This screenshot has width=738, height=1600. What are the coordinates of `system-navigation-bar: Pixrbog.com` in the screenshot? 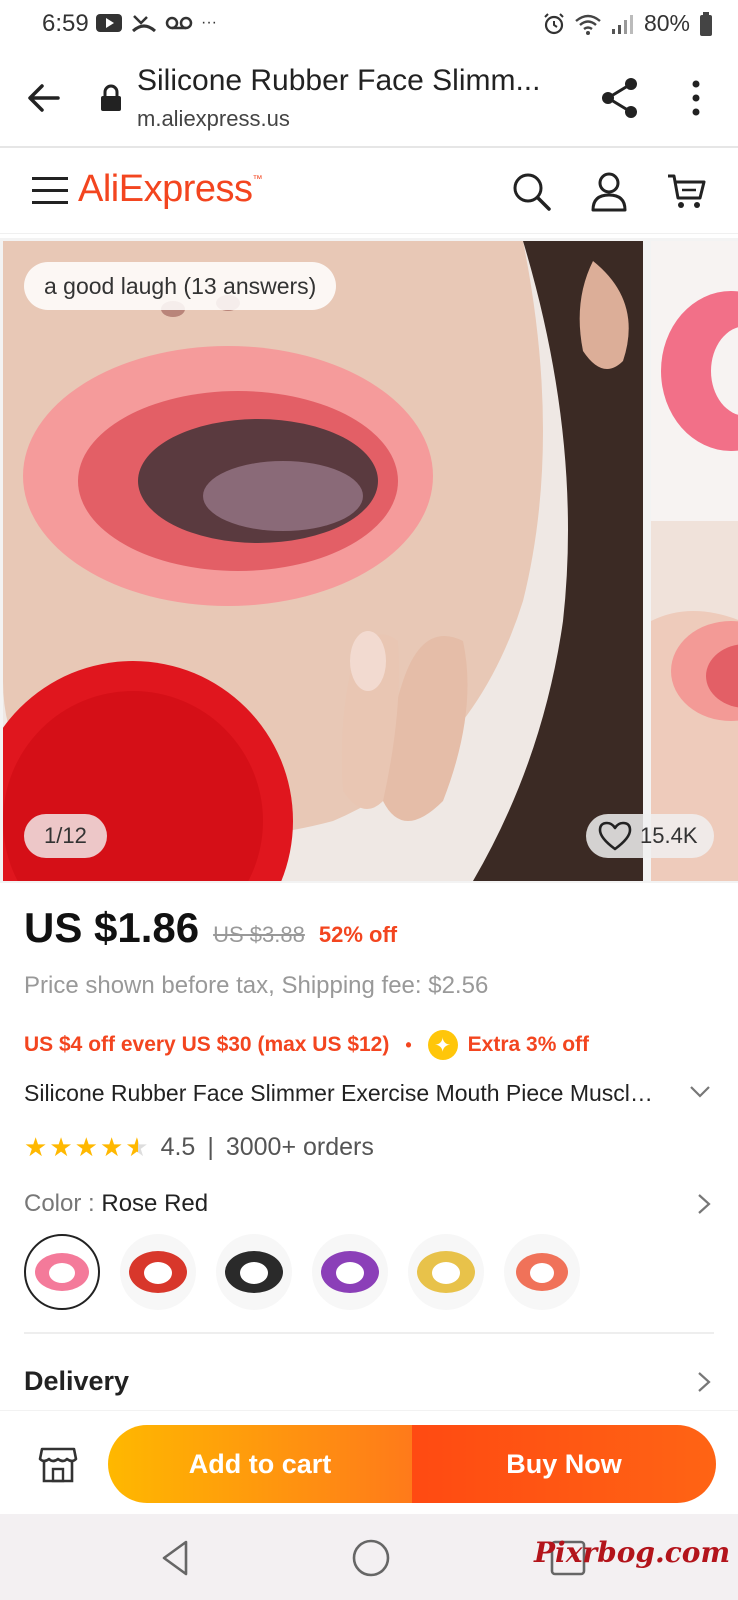 It's located at (369, 1557).